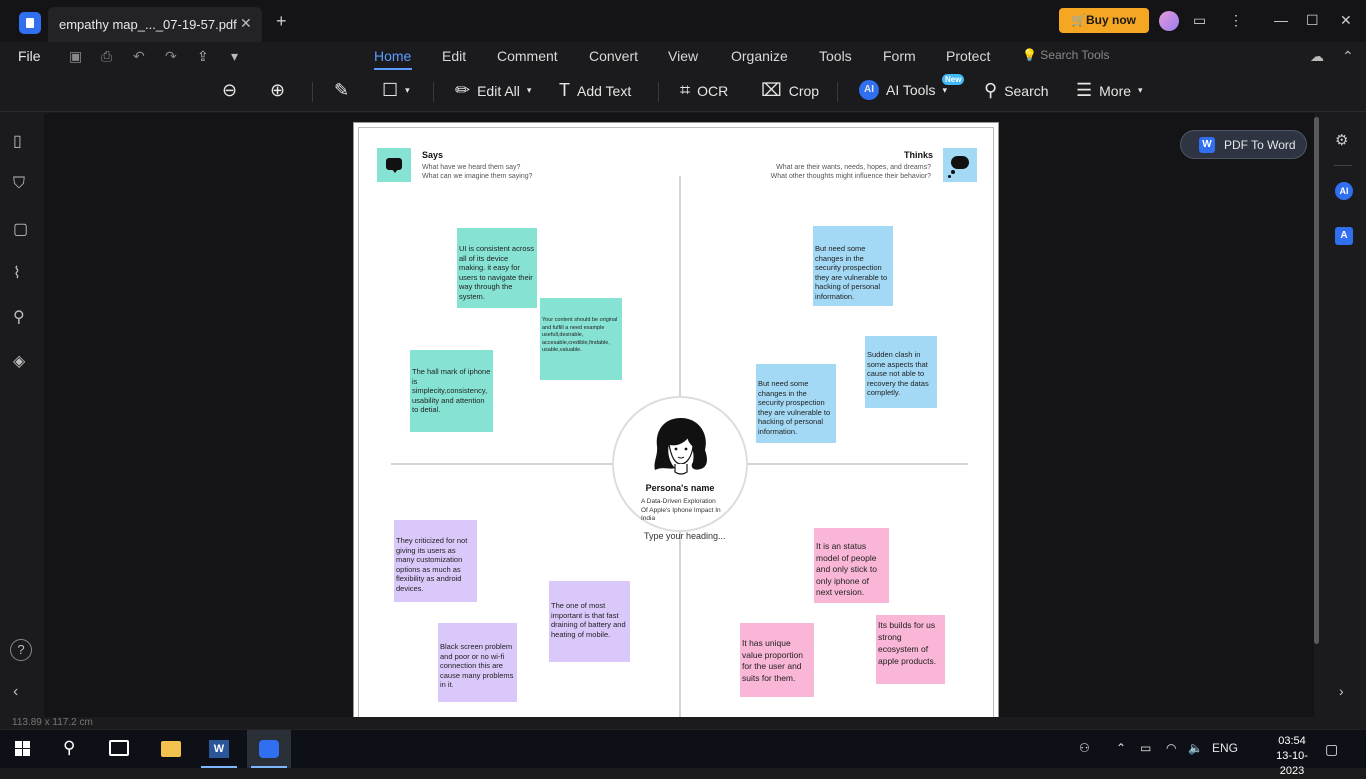 The image size is (1366, 779). Describe the element at coordinates (392, 56) in the screenshot. I see `tab-home: Home` at that location.